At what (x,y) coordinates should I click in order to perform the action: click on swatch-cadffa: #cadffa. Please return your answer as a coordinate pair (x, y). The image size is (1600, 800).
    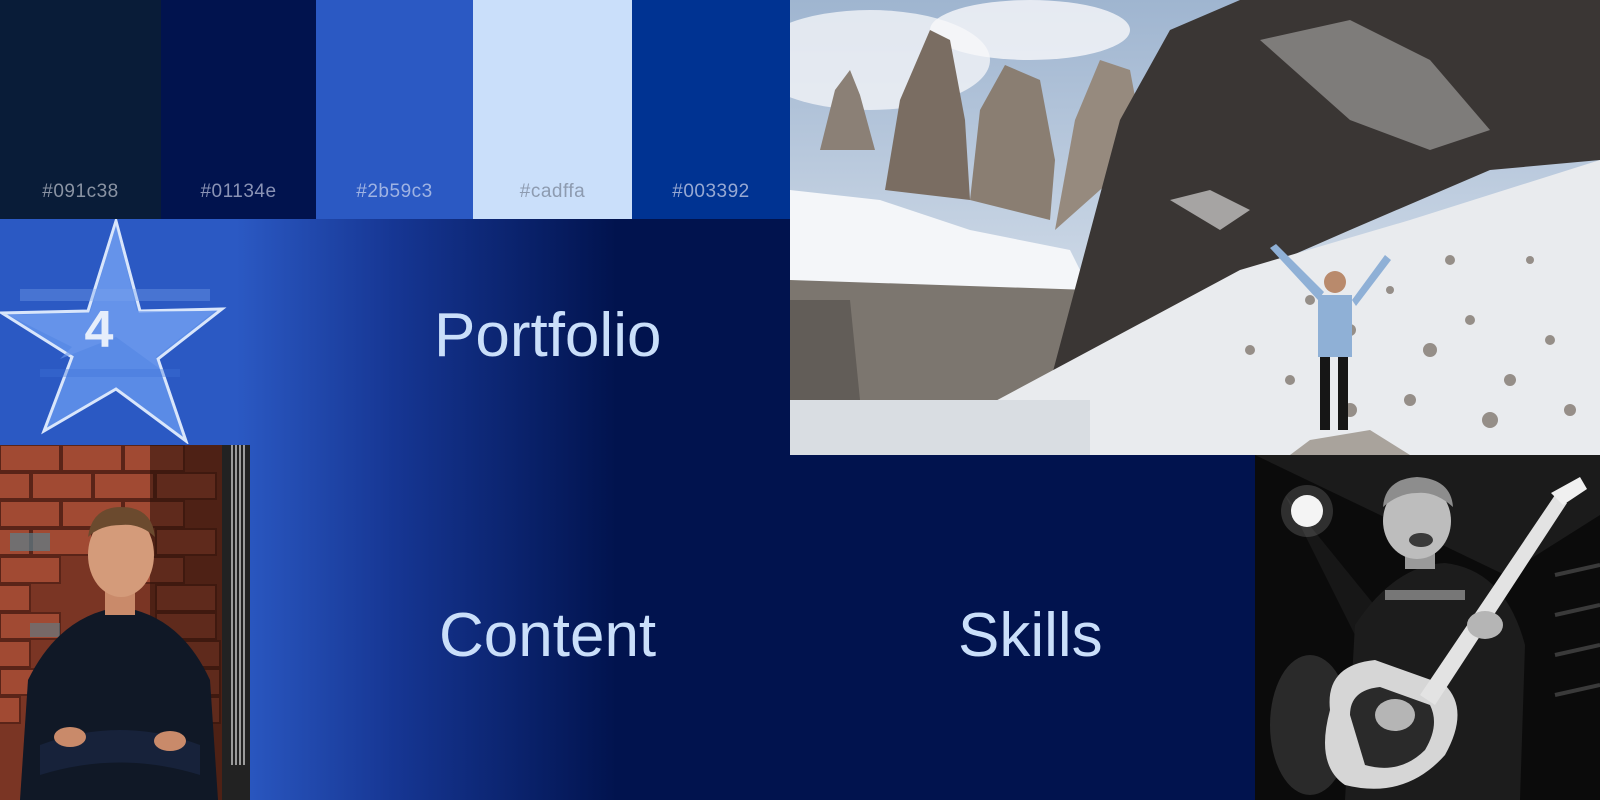
    Looking at the image, I should click on (552, 109).